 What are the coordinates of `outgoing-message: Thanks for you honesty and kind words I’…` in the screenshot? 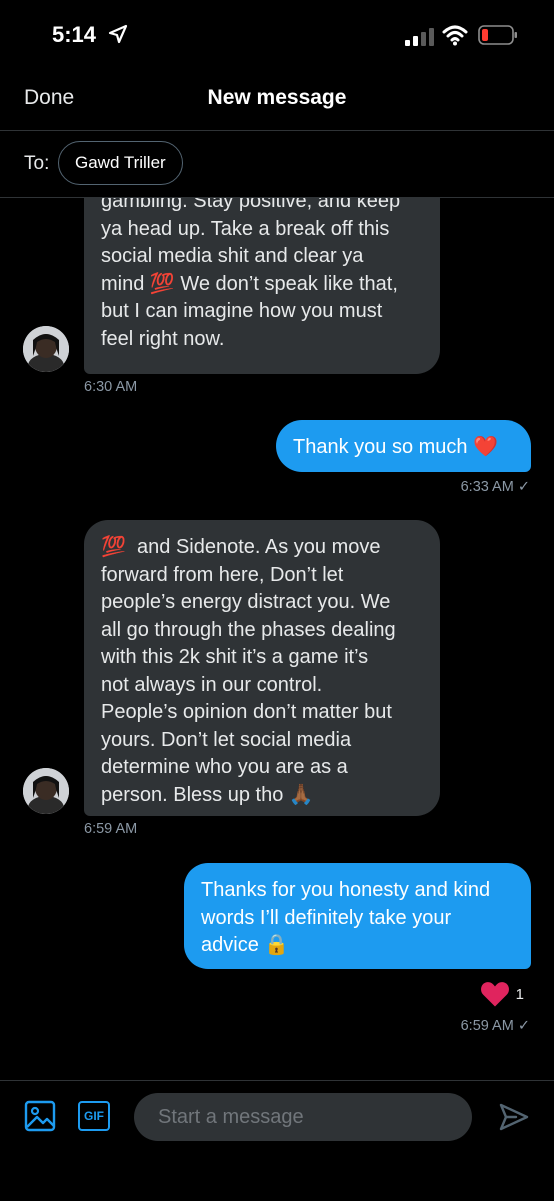 It's located at (357, 916).